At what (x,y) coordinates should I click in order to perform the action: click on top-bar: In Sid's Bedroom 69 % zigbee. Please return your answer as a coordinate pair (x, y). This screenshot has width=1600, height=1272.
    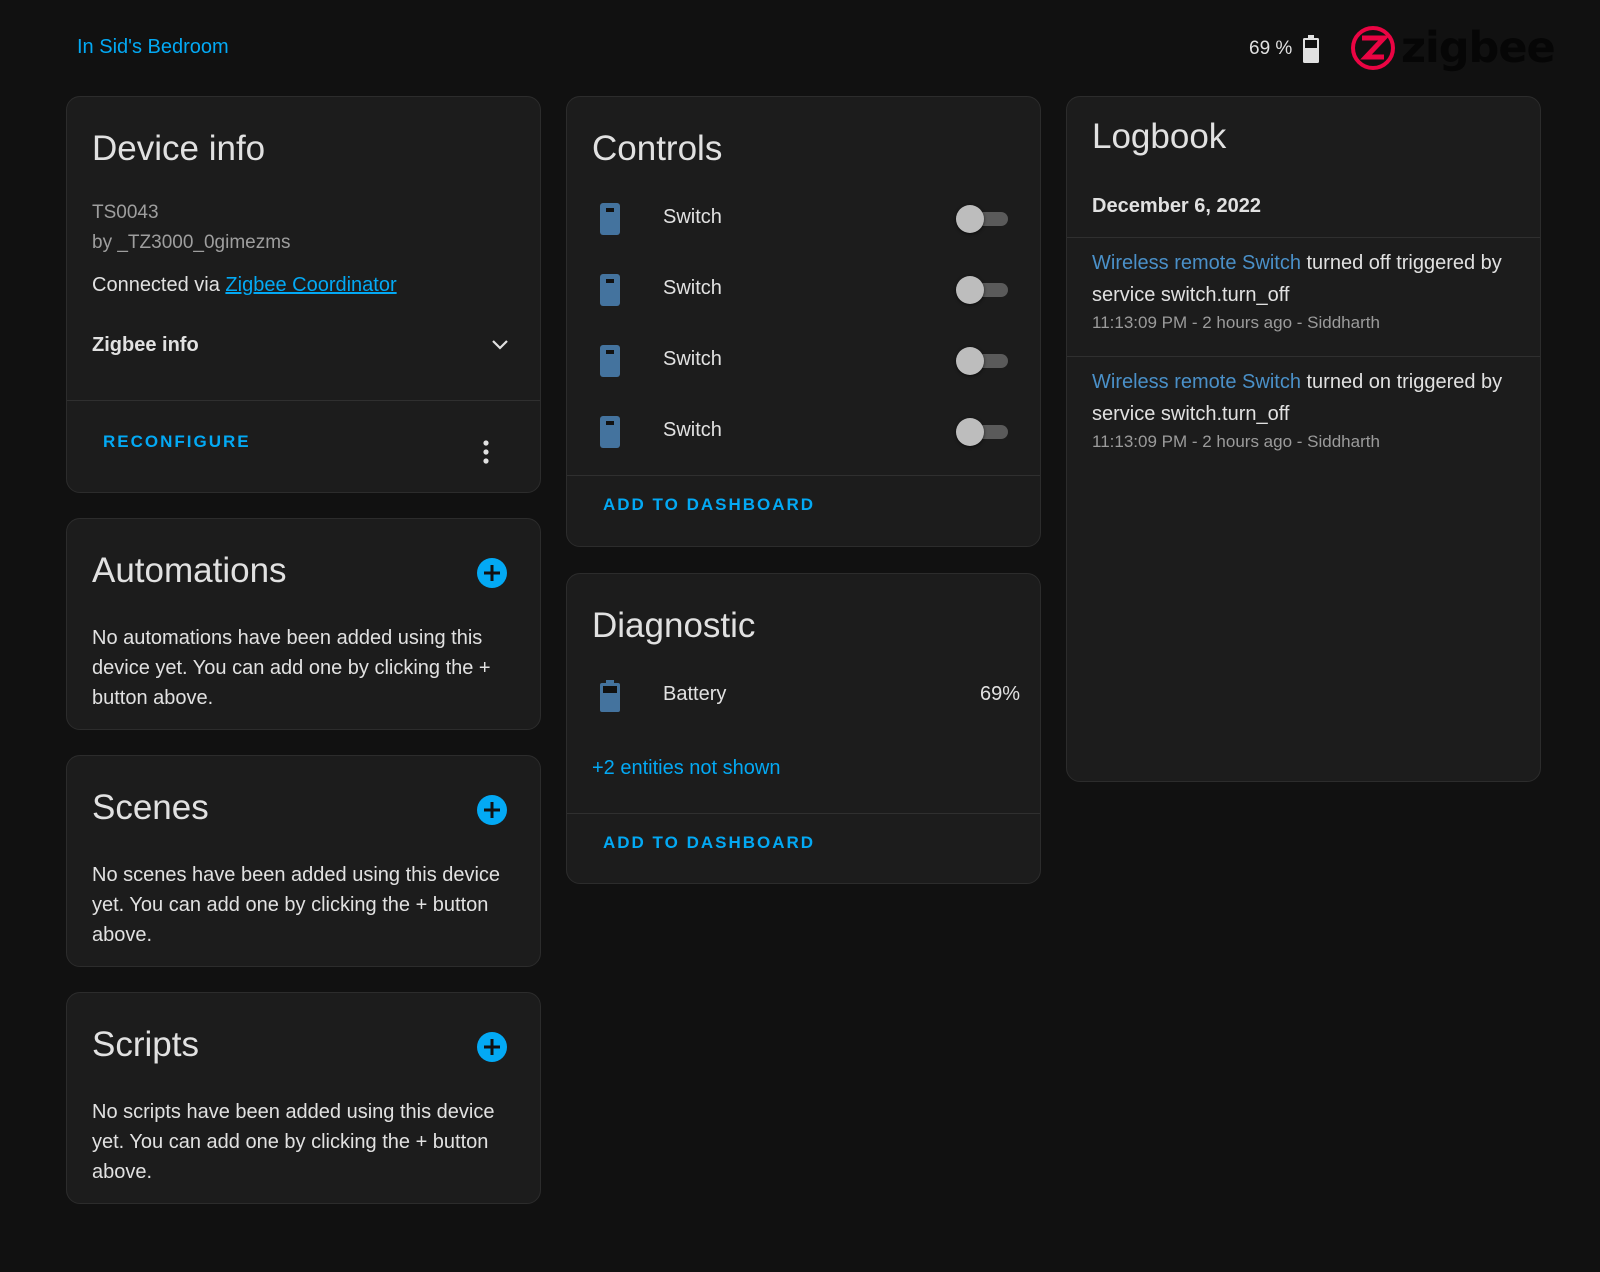
    Looking at the image, I should click on (800, 48).